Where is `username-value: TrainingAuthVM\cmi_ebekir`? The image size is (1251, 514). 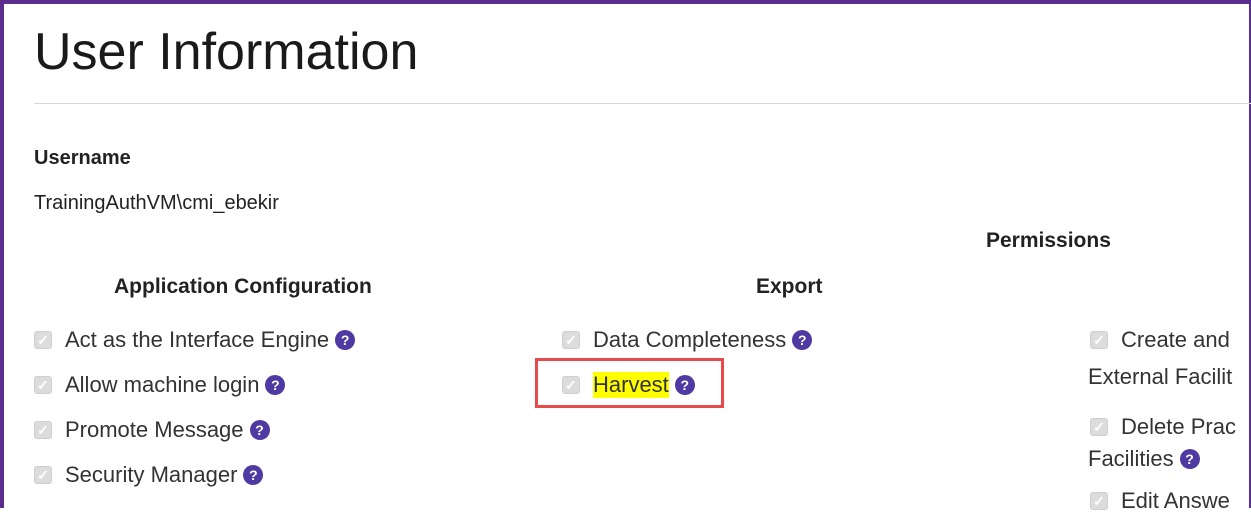
username-value: TrainingAuthVM\cmi_ebekir is located at coordinates (156, 203).